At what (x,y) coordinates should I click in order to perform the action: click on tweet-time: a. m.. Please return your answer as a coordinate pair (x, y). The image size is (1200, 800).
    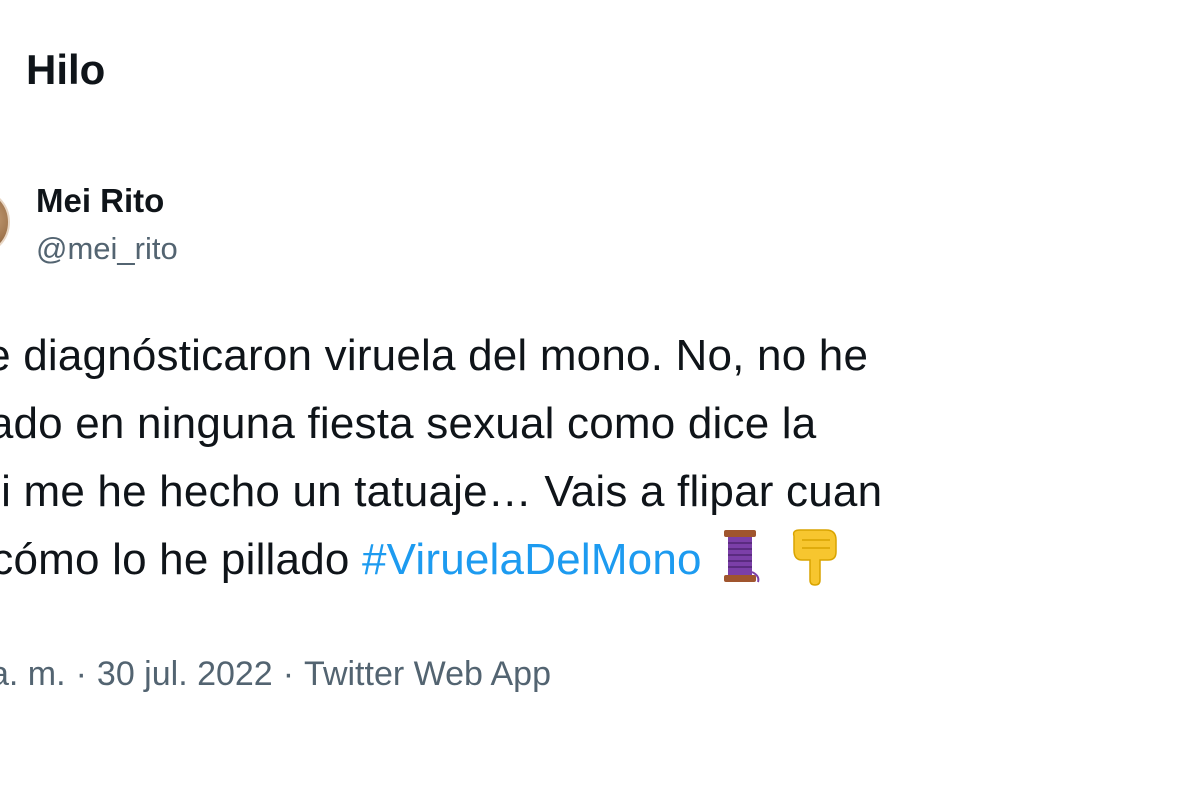
    Looking at the image, I should click on (33, 674).